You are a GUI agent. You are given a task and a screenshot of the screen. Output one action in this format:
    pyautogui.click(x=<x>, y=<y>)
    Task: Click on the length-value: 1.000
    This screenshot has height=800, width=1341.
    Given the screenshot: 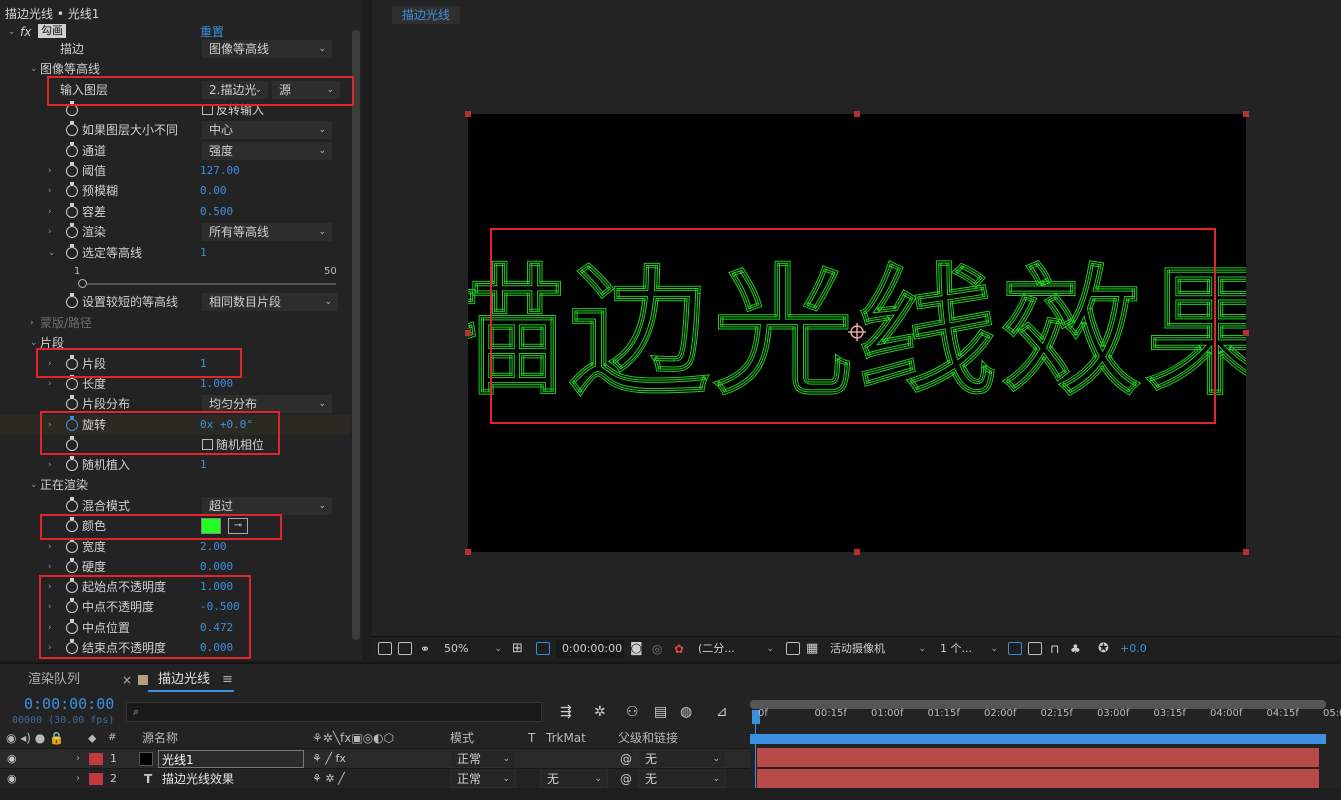 What is the action you would take?
    pyautogui.click(x=216, y=384)
    